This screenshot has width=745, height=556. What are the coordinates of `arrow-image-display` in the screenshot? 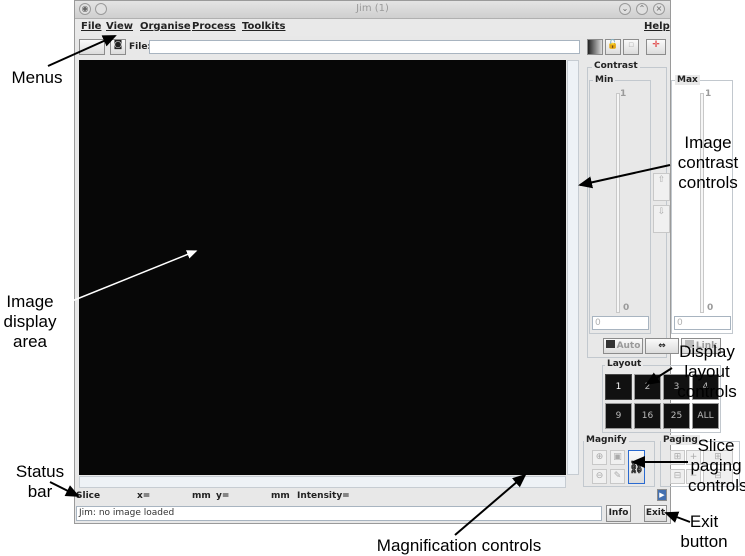 It's located at (129, 278).